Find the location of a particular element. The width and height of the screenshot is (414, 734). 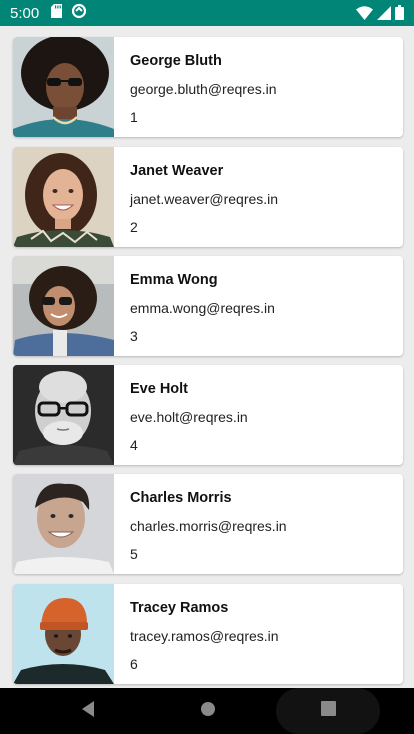

user-id: 6 is located at coordinates (134, 664).